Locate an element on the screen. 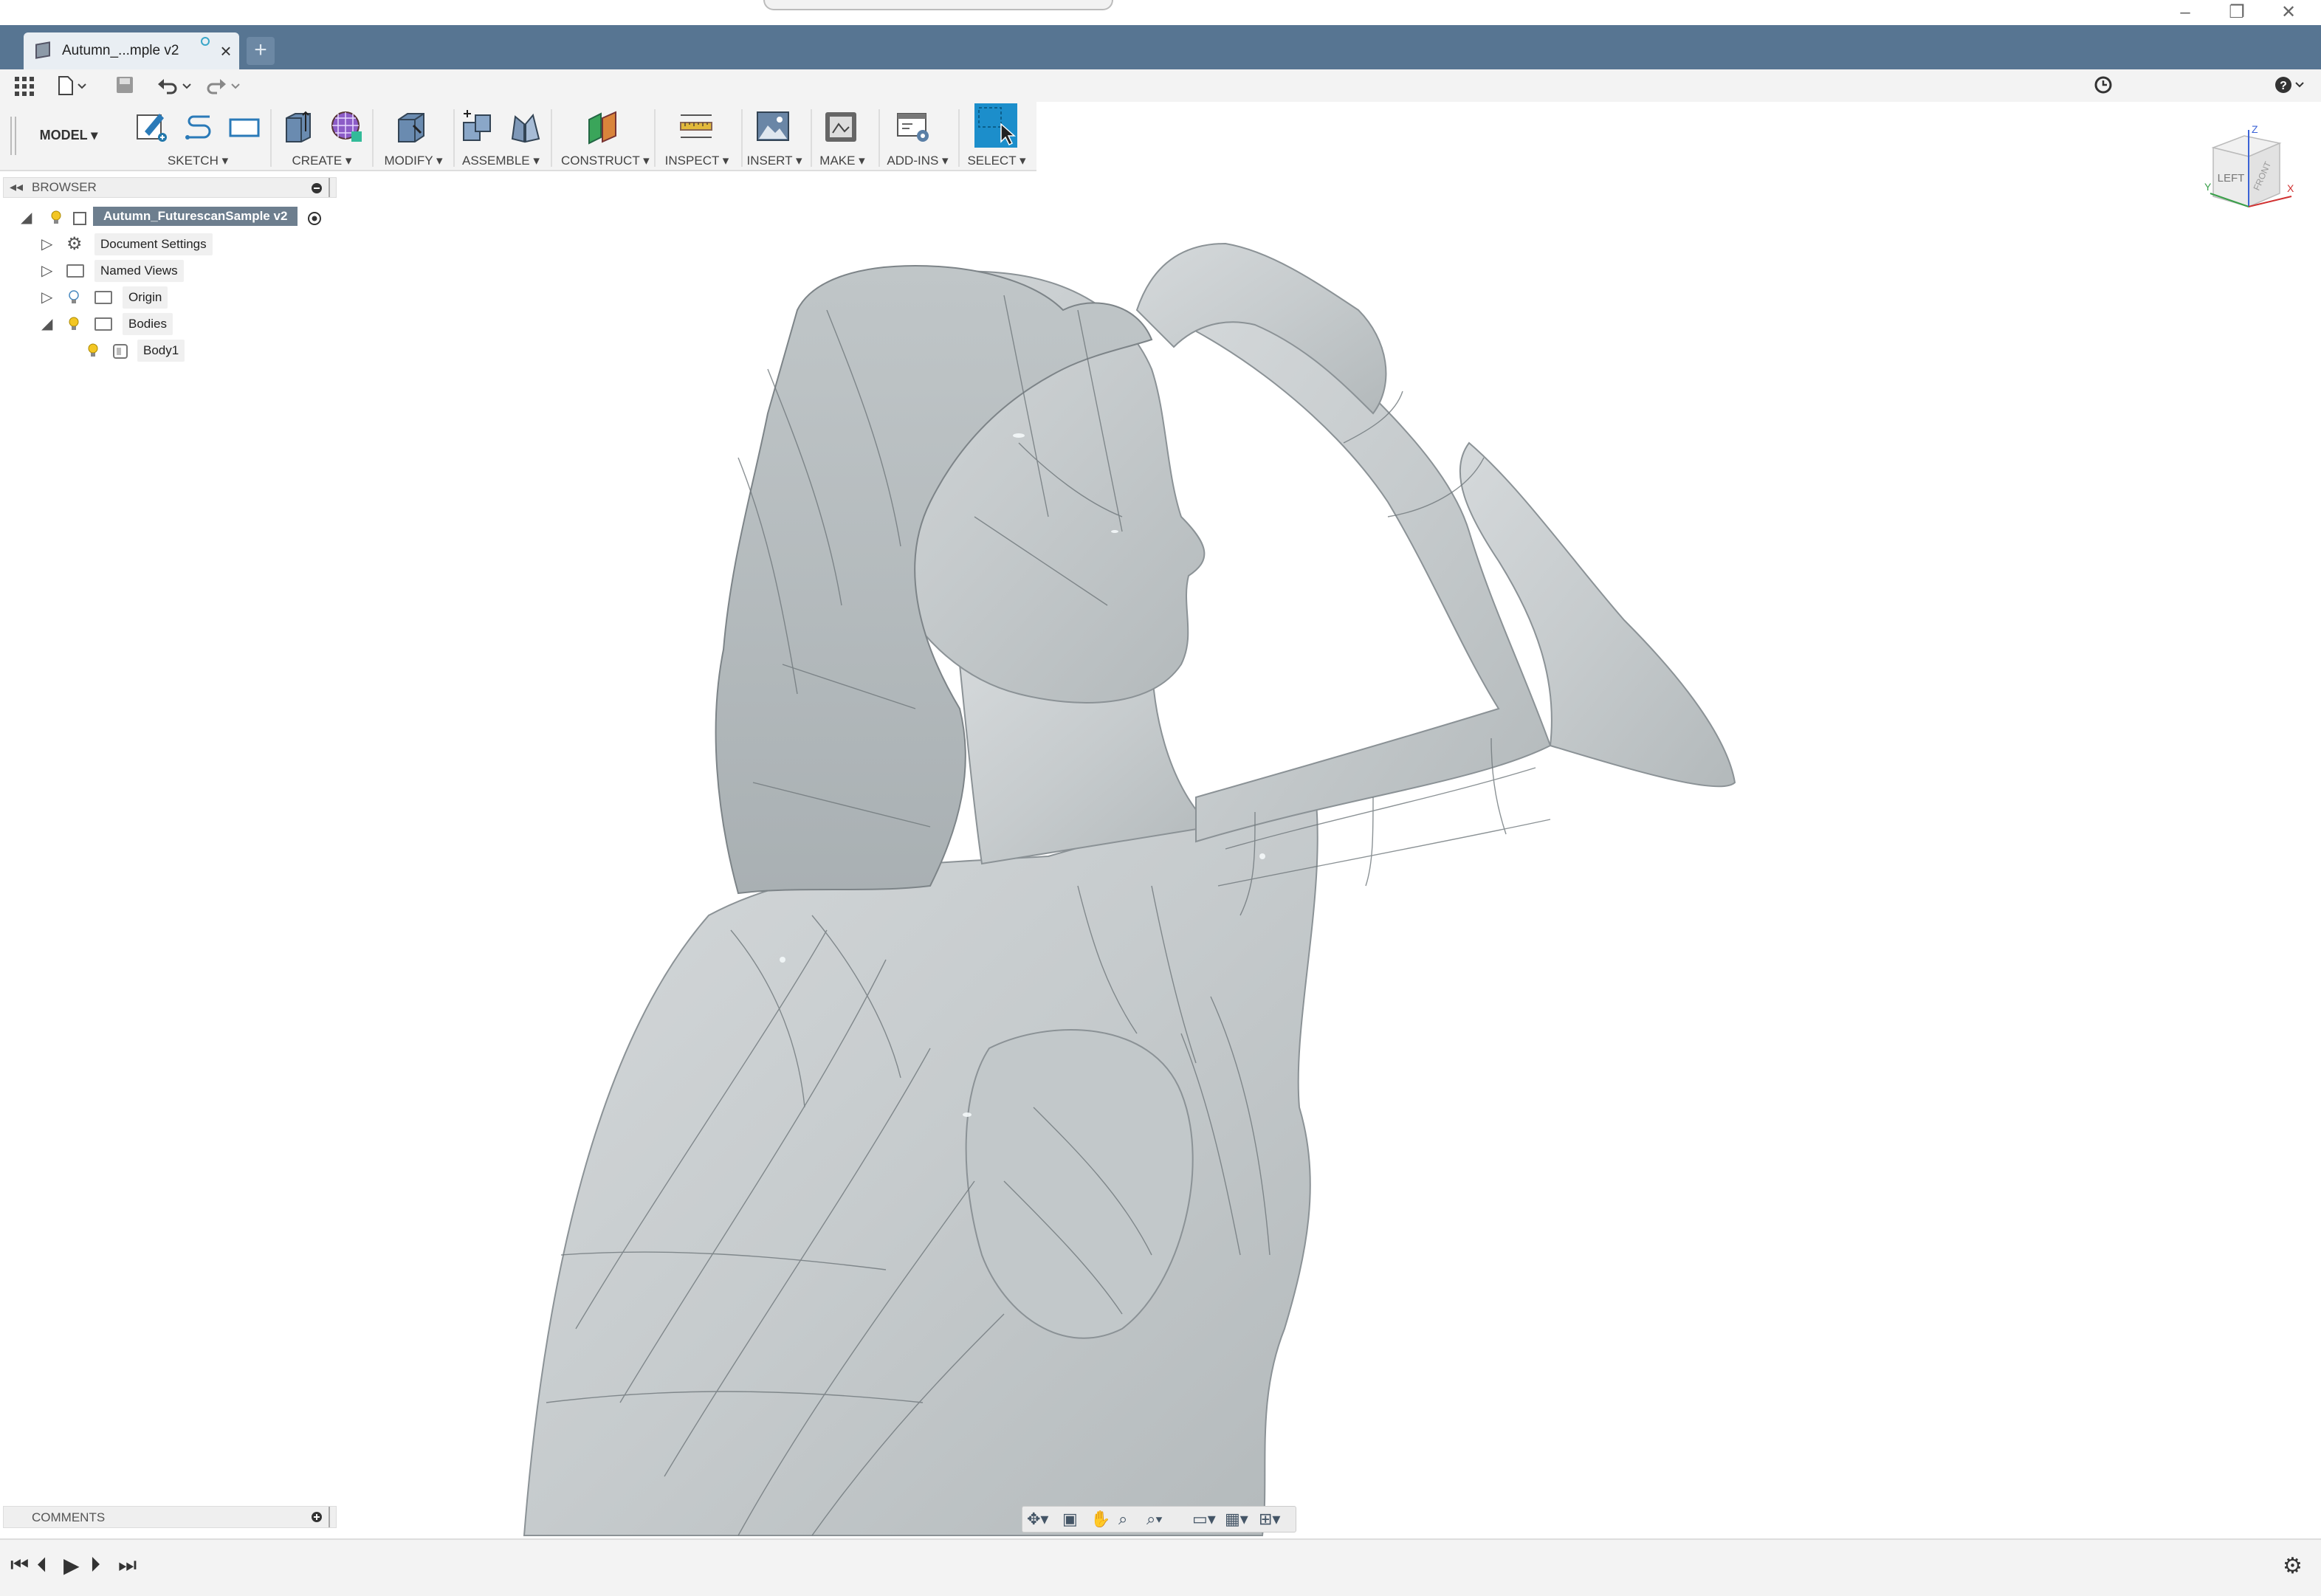 The width and height of the screenshot is (2321, 1596). offset-plane-icon is located at coordinates (603, 127).